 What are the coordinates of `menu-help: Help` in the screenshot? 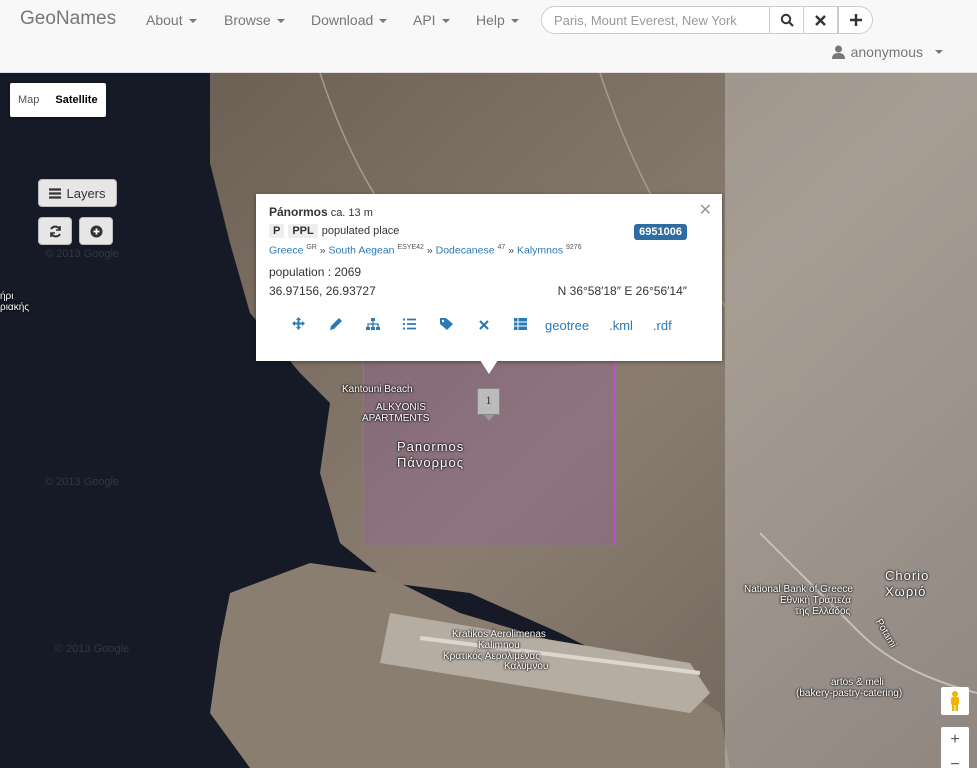 It's located at (497, 20).